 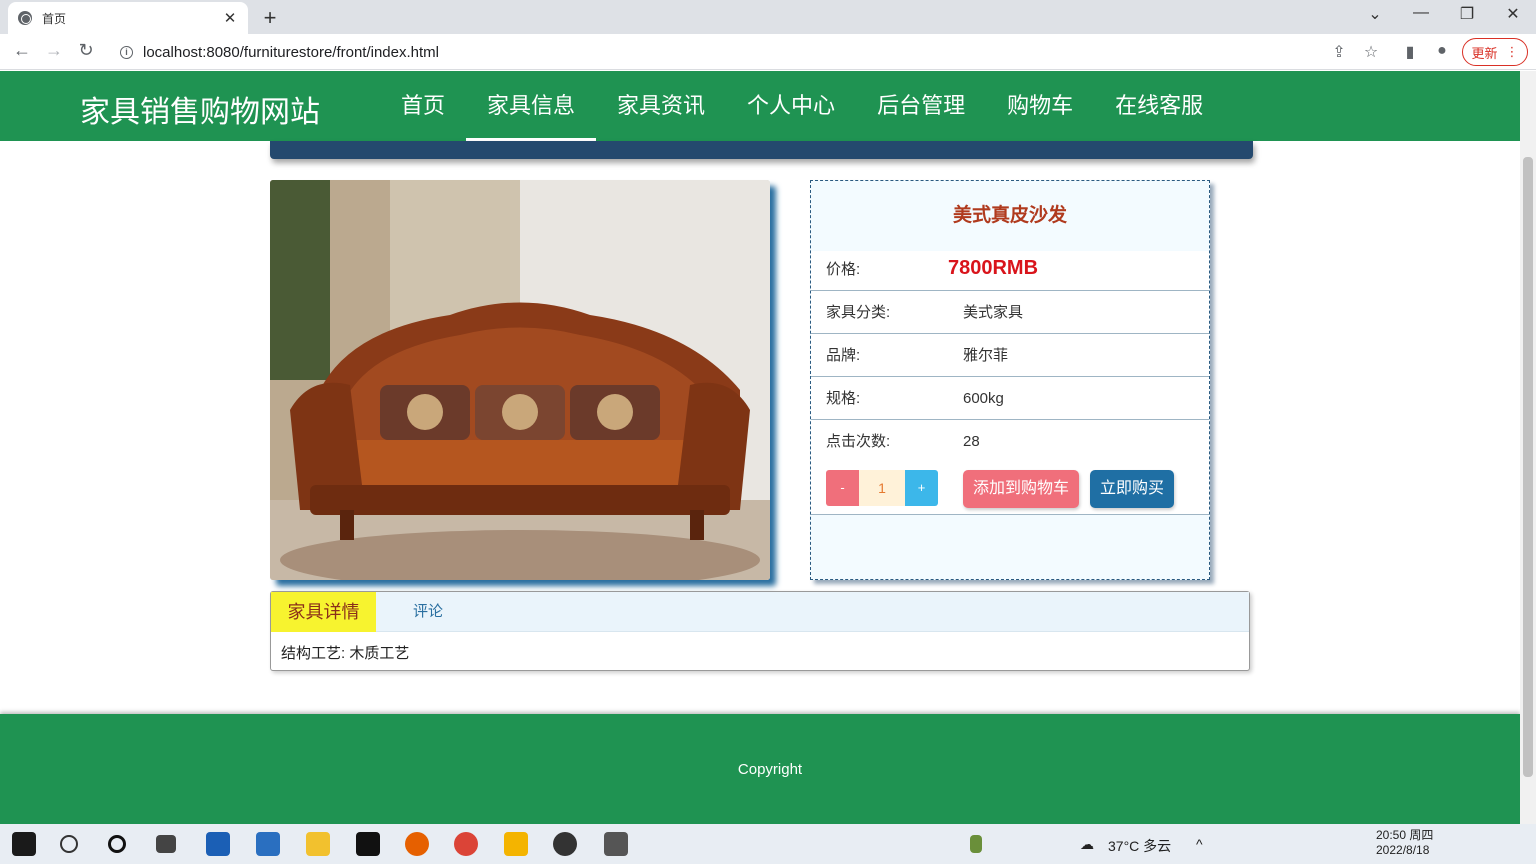 What do you see at coordinates (1371, 52) in the screenshot?
I see `bookmark-star-icon: ☆` at bounding box center [1371, 52].